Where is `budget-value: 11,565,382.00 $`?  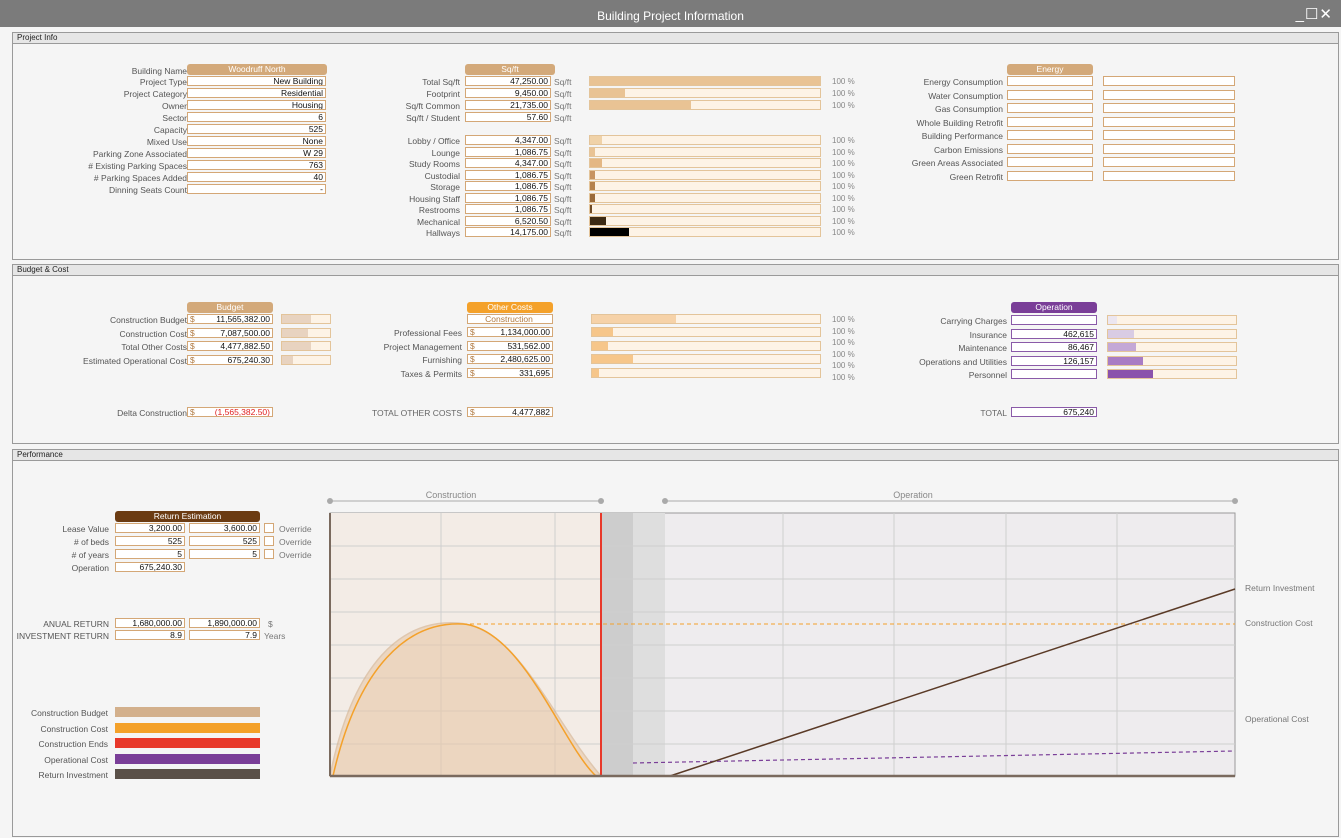 budget-value: 11,565,382.00 $ is located at coordinates (230, 319).